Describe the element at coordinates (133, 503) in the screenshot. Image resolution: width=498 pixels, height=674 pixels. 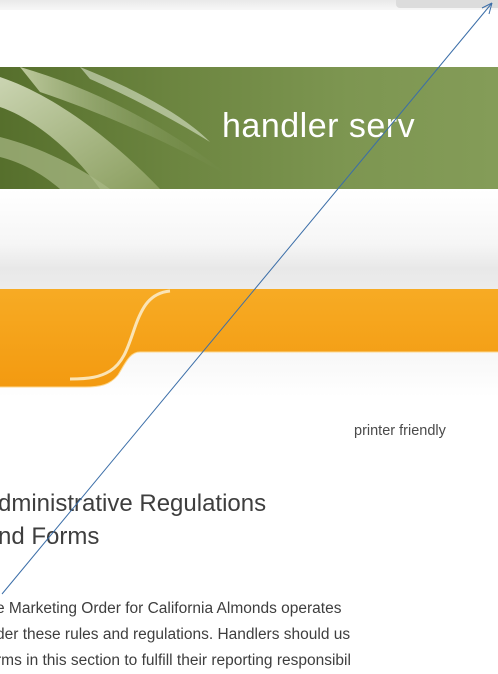
I see `page-title-line-1: dministrative Regulations` at that location.